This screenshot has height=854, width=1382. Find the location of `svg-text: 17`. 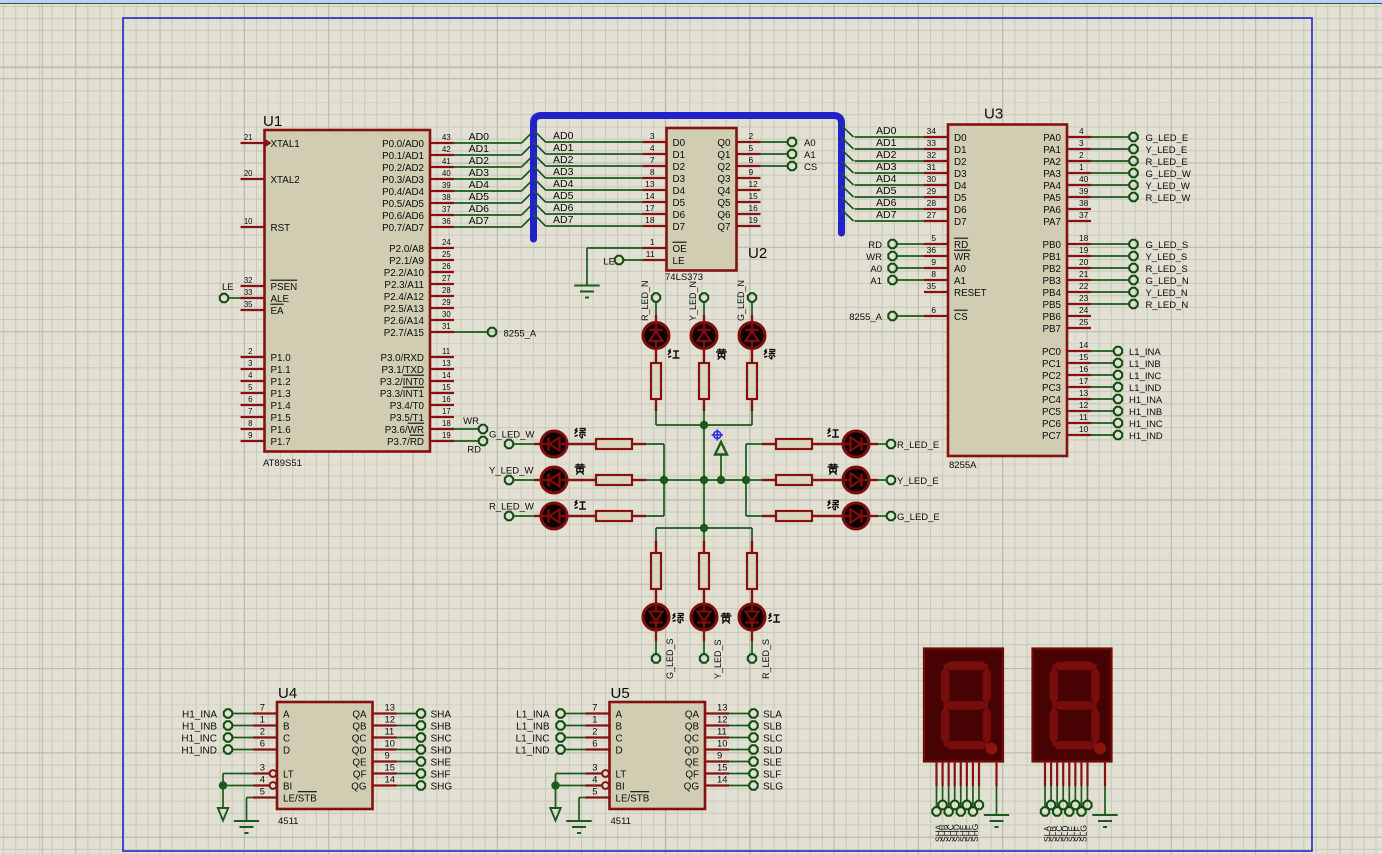

svg-text: 17 is located at coordinates (650, 208).